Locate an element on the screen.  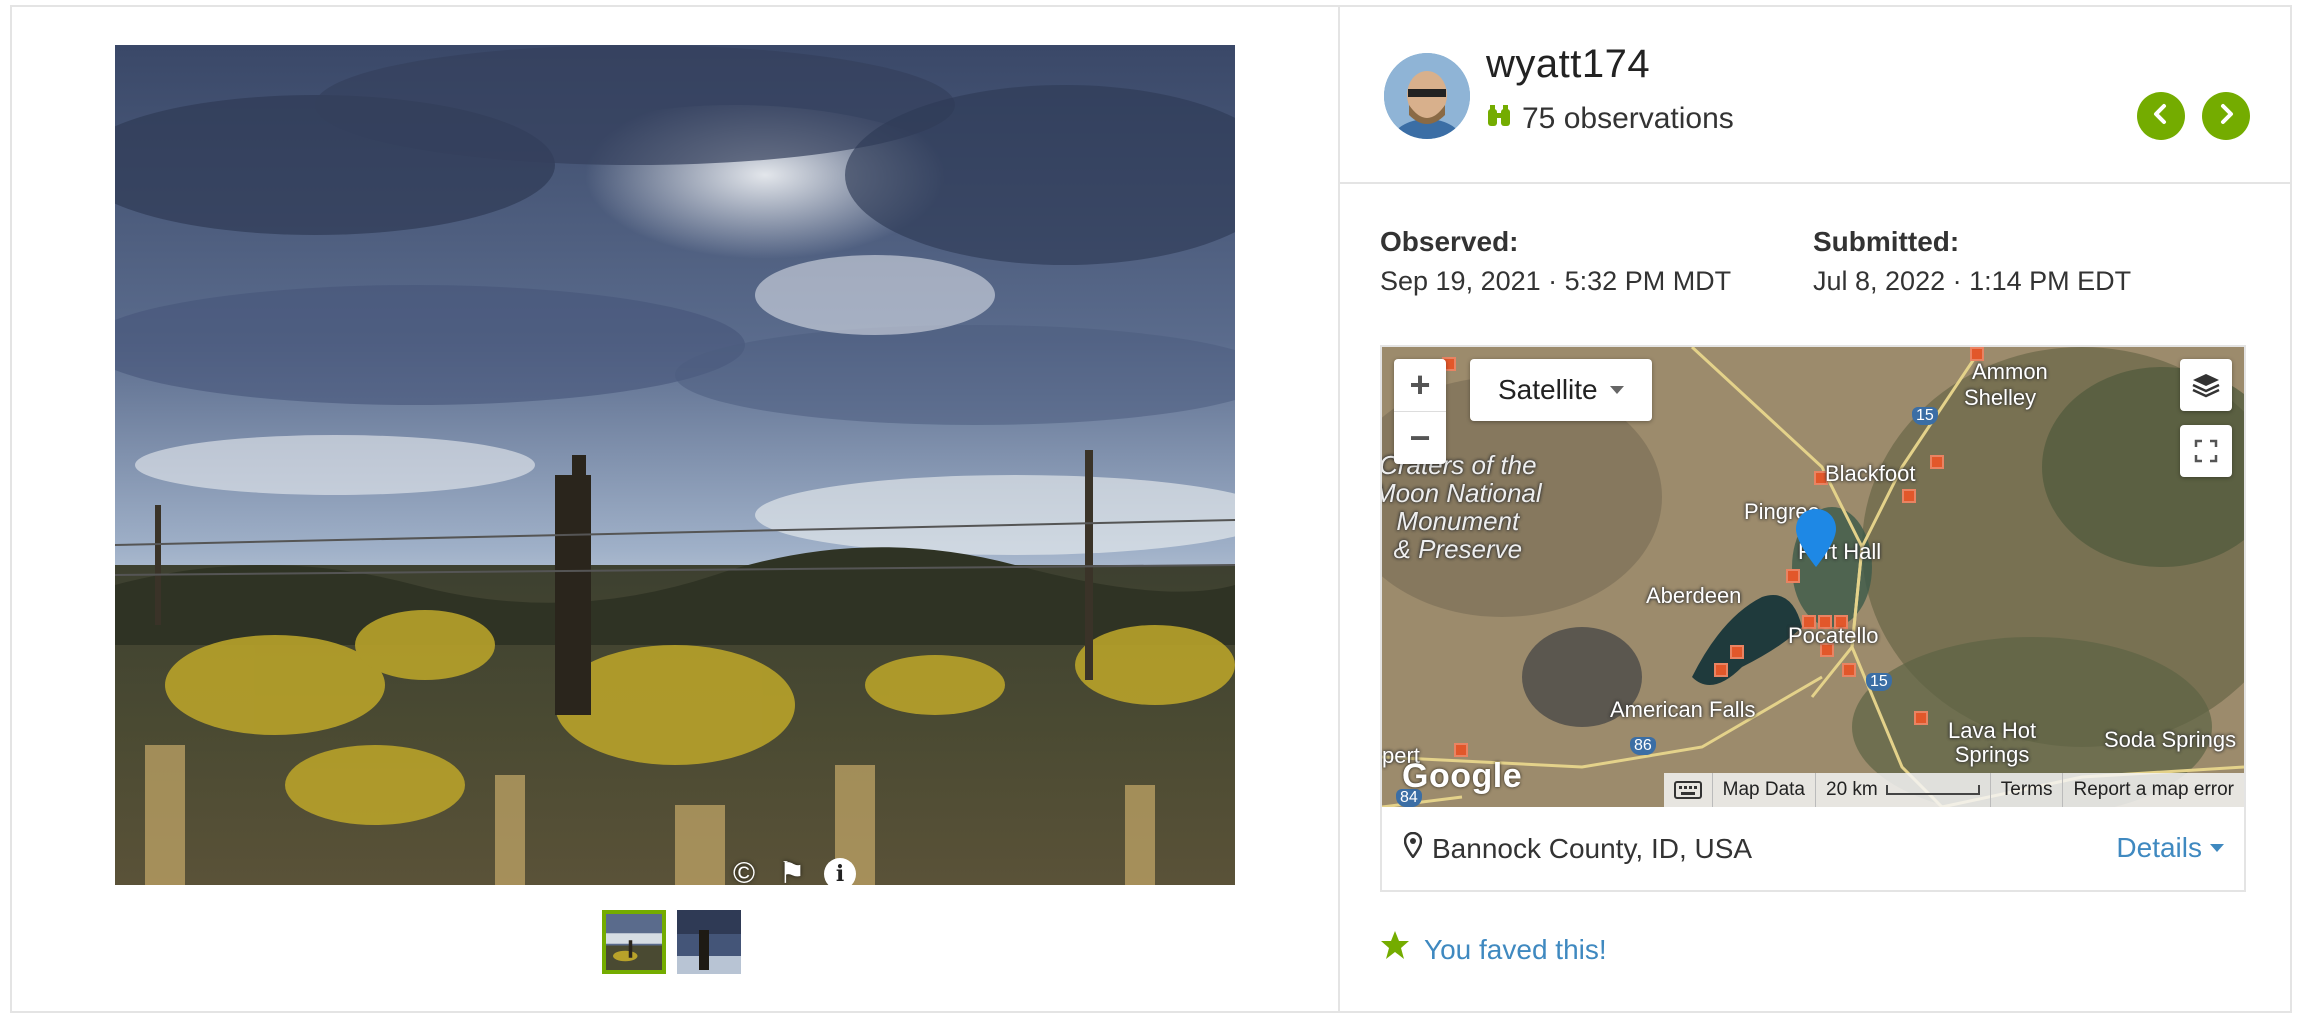
place-name: Bannock County, ID, USA is located at coordinates (1592, 848).